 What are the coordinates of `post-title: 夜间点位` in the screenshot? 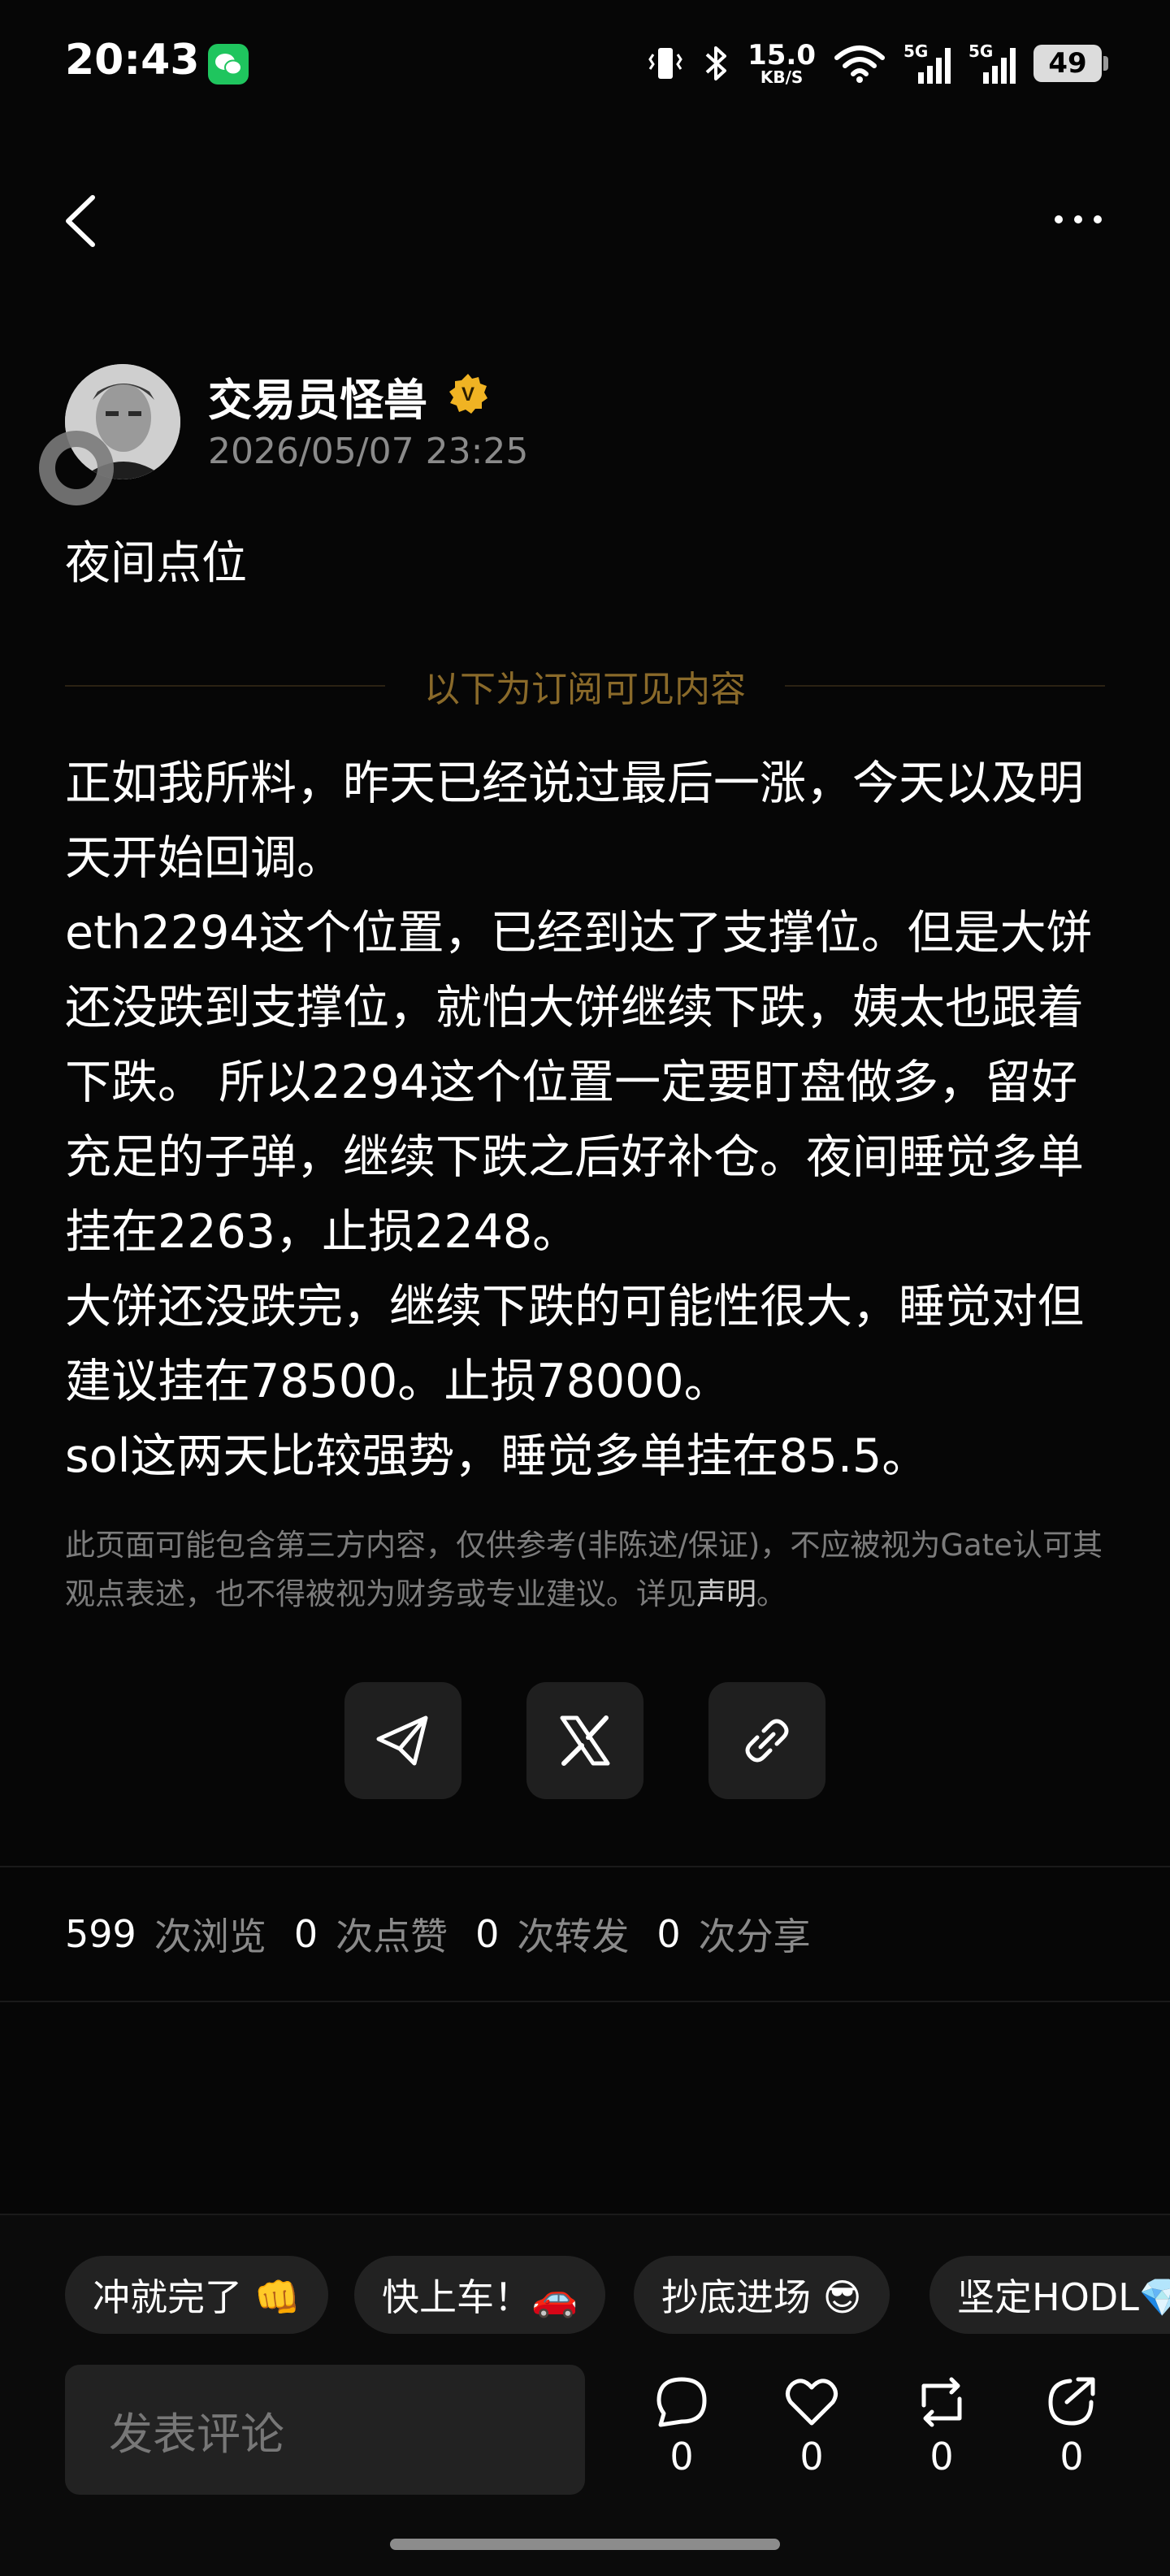 It's located at (156, 563).